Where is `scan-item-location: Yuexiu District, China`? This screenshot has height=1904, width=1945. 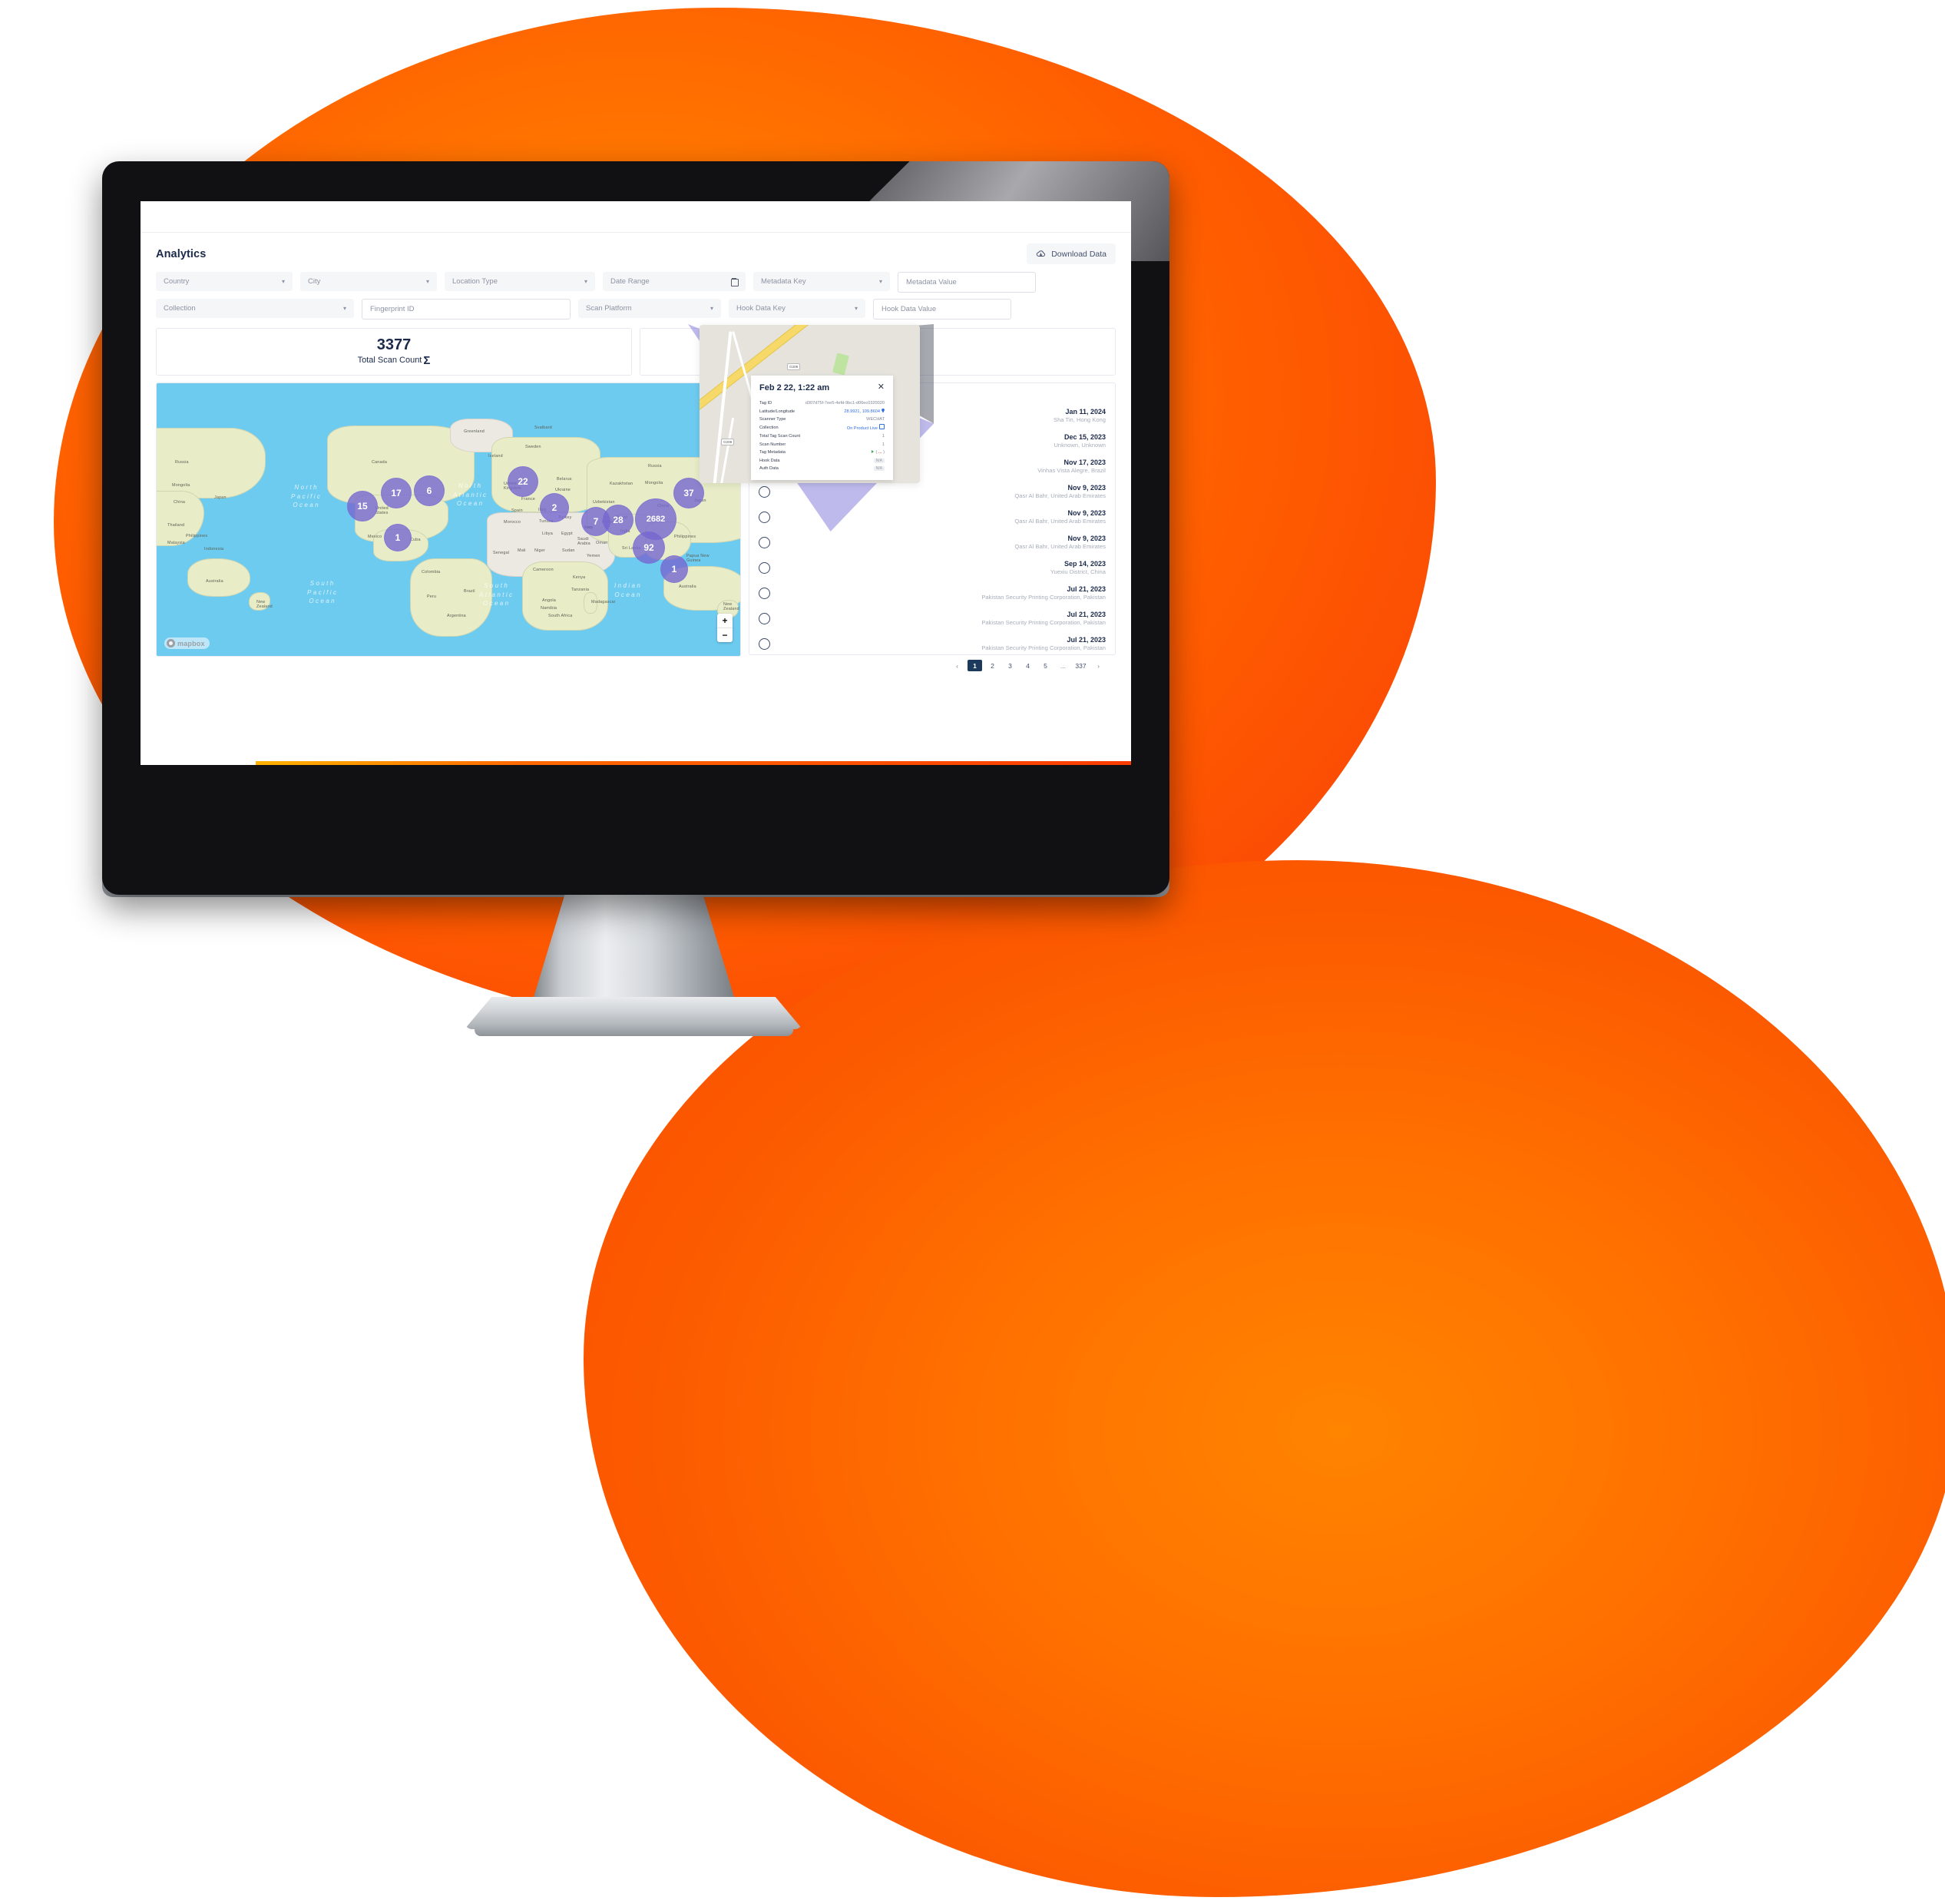
scan-item-location: Yuexiu District, China is located at coordinates (1078, 572).